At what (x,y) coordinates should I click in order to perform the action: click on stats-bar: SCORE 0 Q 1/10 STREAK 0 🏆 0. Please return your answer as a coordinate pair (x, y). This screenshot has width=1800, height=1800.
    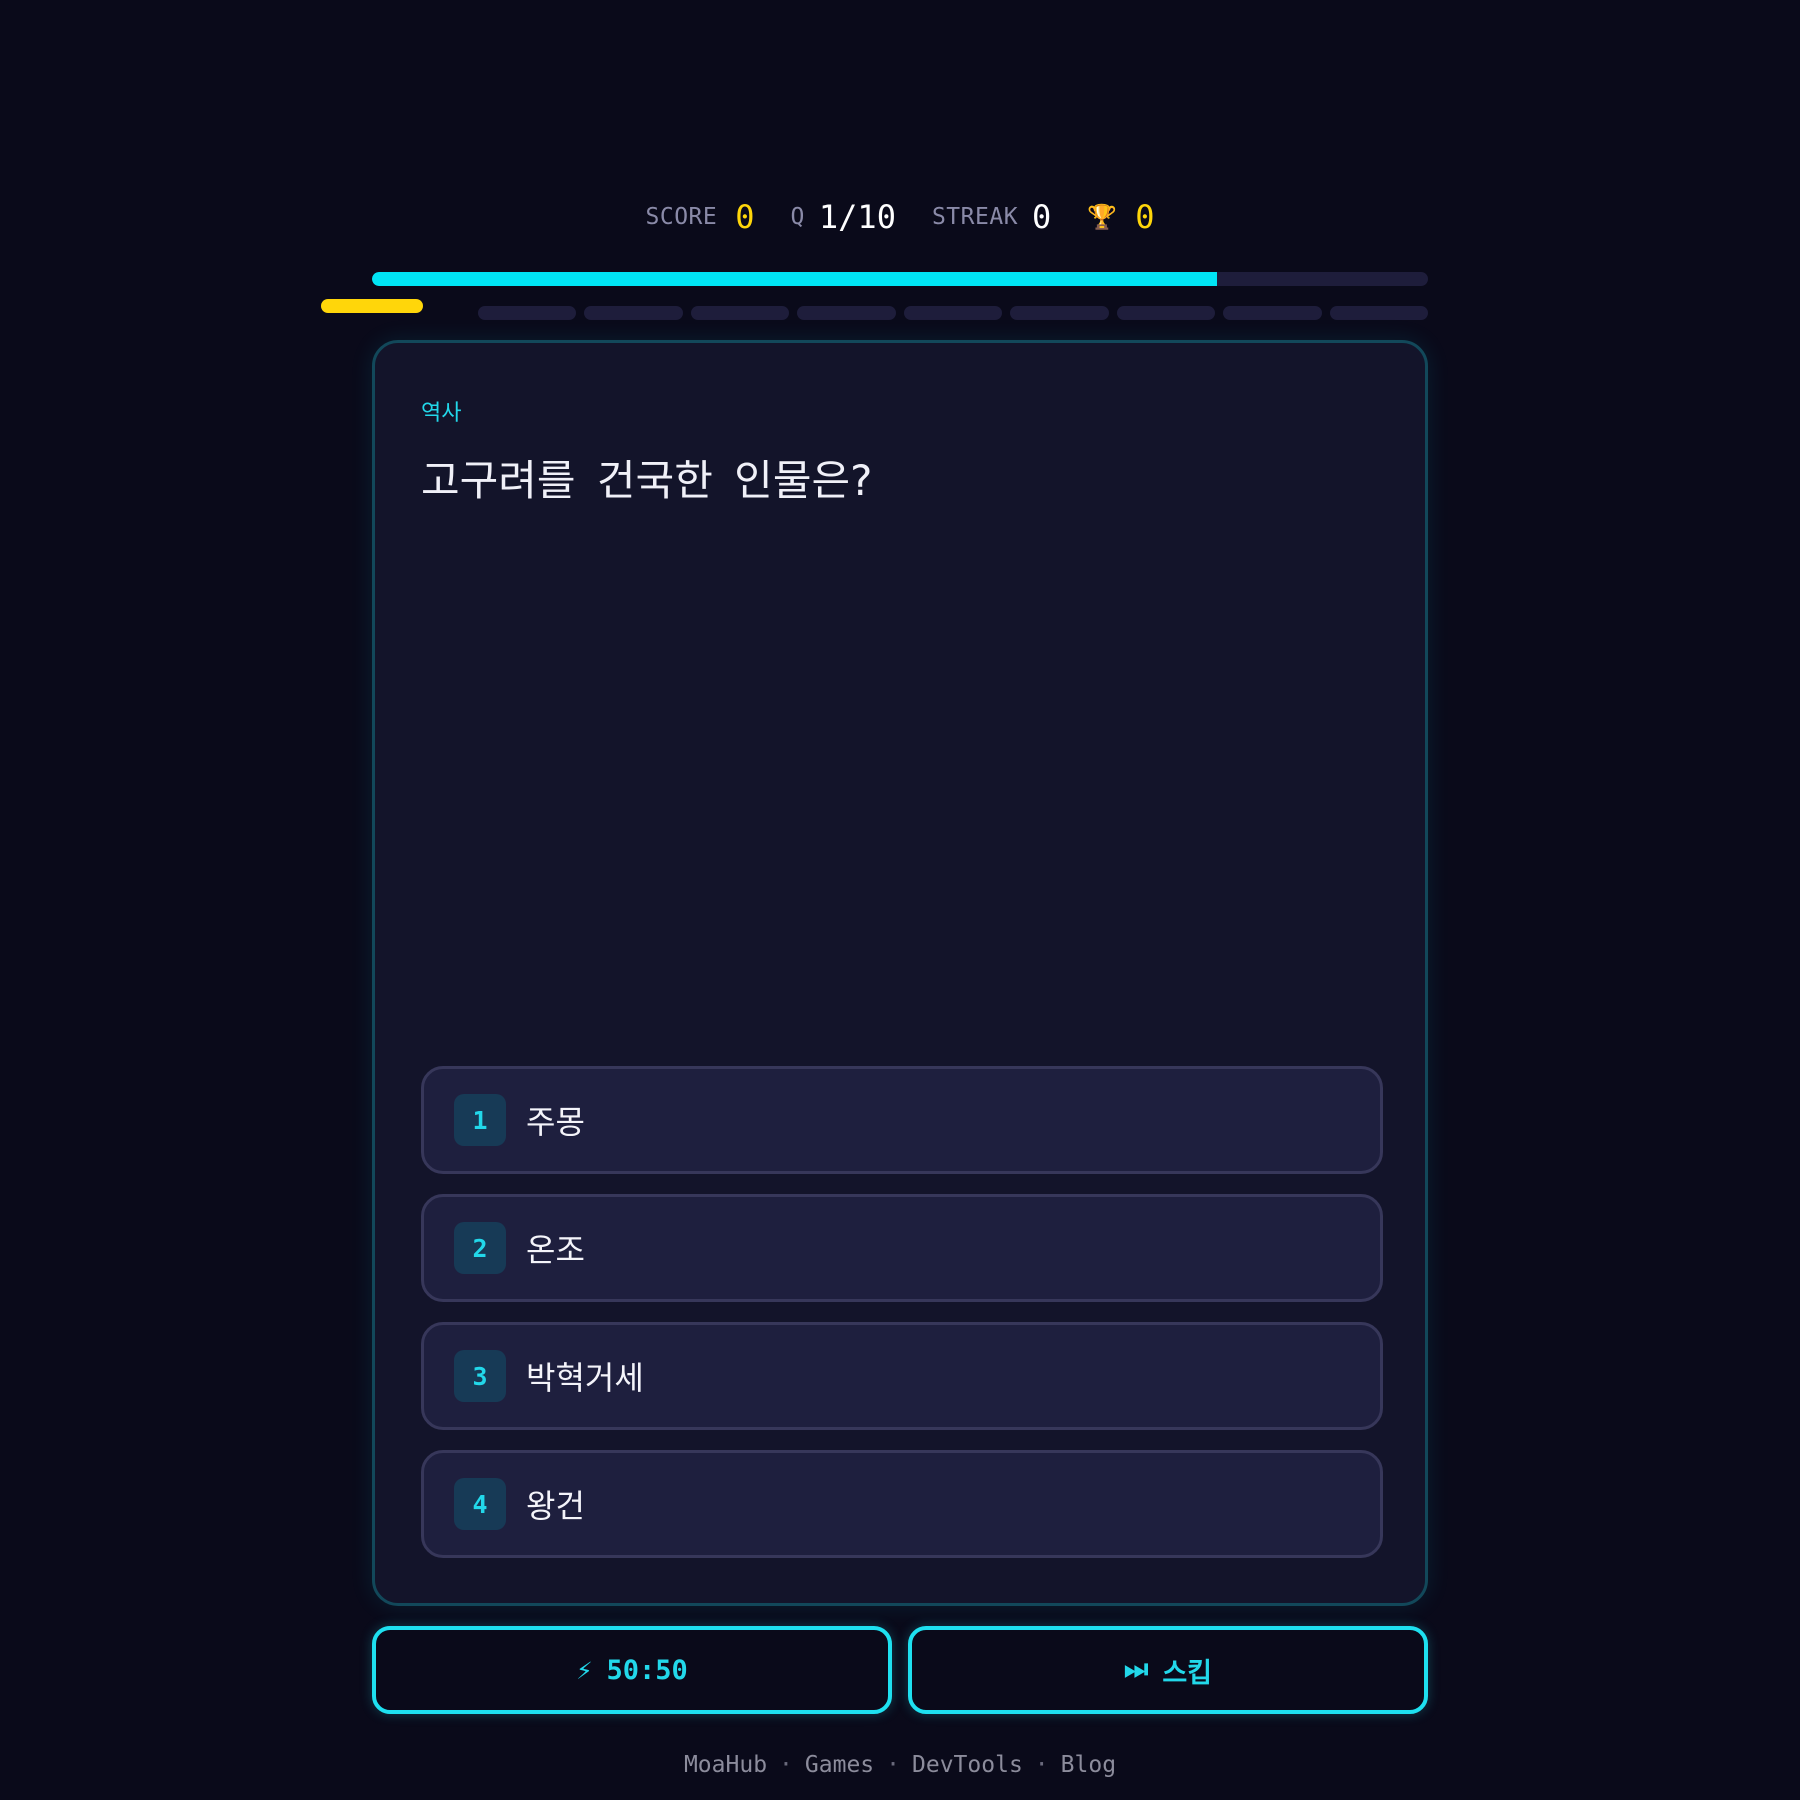
    Looking at the image, I should click on (900, 217).